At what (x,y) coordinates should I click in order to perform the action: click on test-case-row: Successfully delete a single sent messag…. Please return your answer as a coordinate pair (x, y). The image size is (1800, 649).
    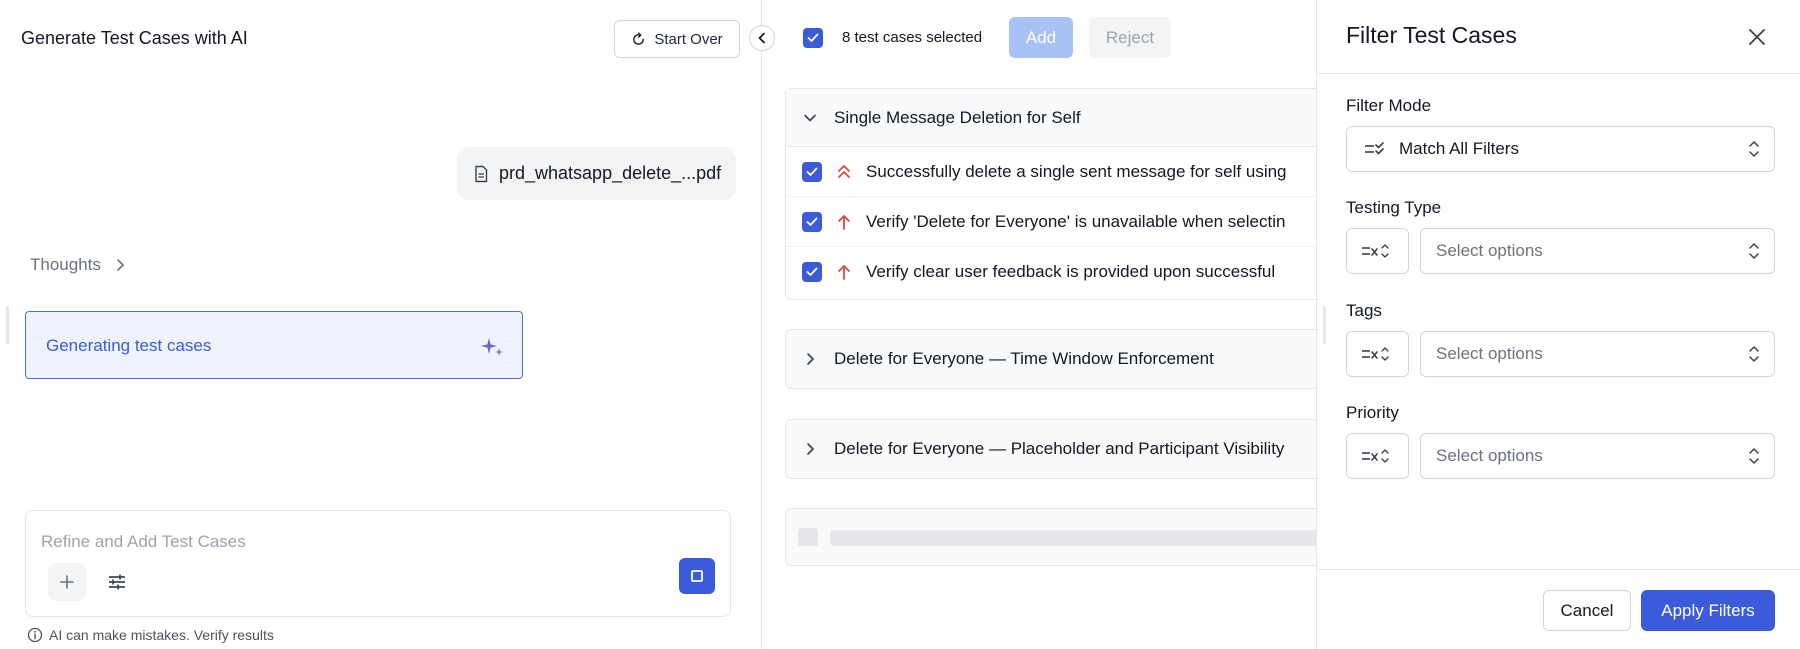
    Looking at the image, I should click on (1051, 172).